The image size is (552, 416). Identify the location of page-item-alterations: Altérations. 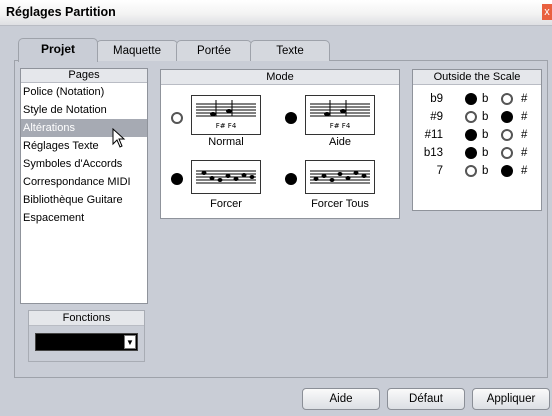
(84, 128).